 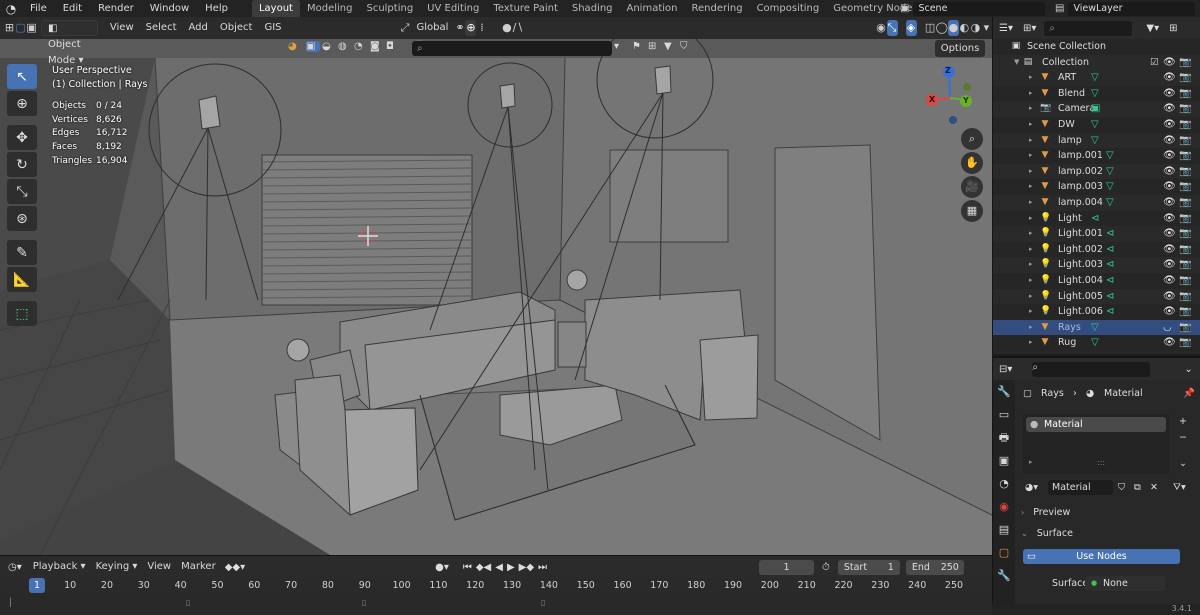 I want to click on tab-modeling: Modeling, so click(x=330, y=8).